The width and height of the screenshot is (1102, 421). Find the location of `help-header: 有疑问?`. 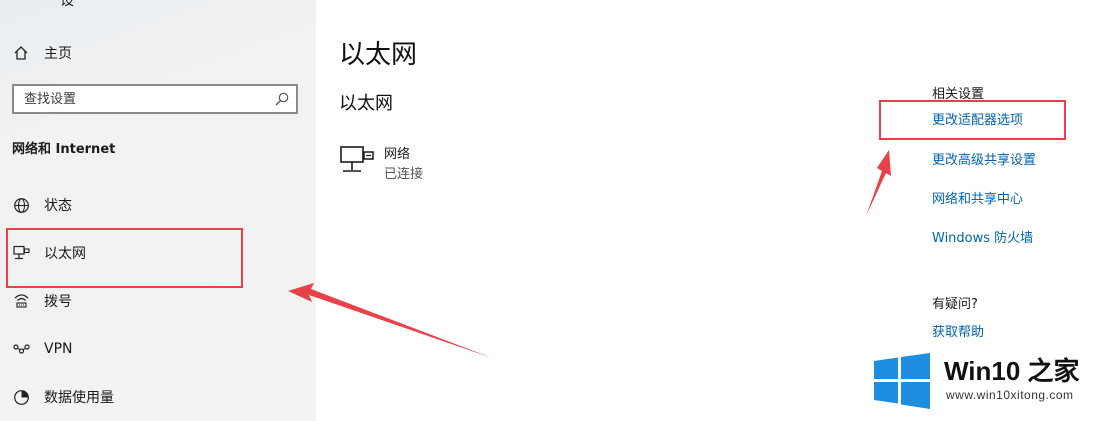

help-header: 有疑问? is located at coordinates (955, 304).